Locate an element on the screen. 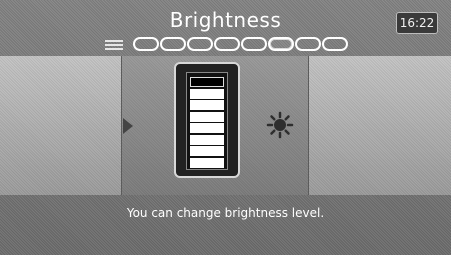  brightness-meter is located at coordinates (207, 121).